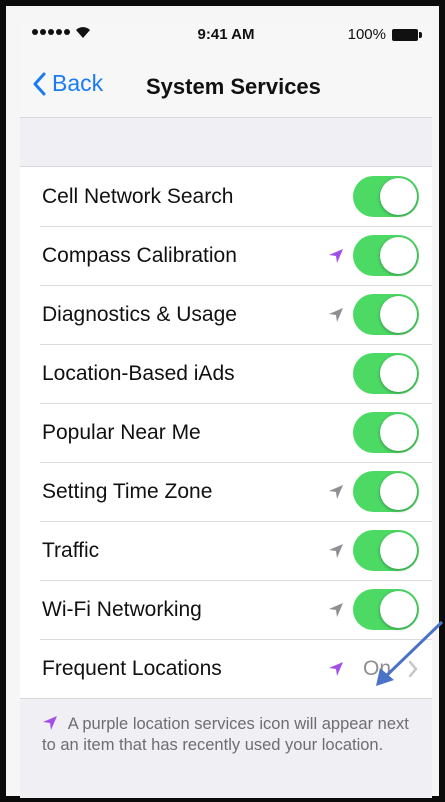 This screenshot has width=445, height=802. What do you see at coordinates (71, 550) in the screenshot?
I see `row-label: Traffic` at bounding box center [71, 550].